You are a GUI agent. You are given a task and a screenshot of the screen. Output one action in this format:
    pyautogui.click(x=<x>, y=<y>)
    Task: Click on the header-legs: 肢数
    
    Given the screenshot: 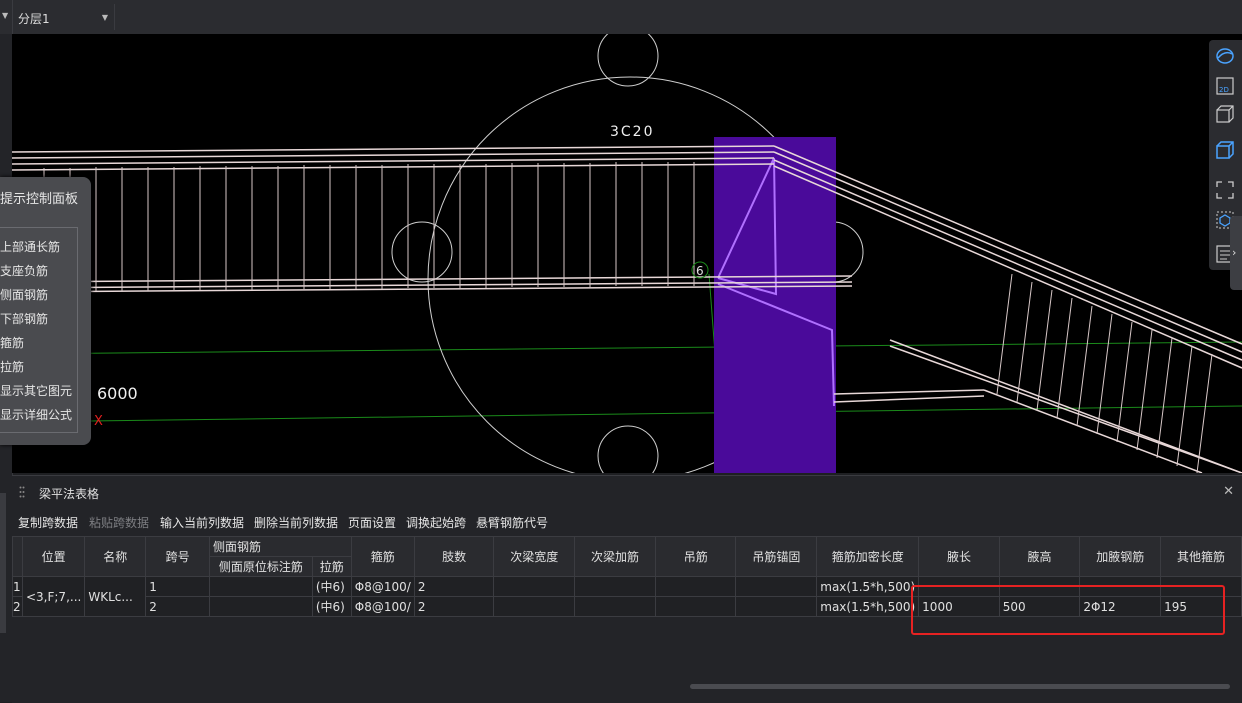 What is the action you would take?
    pyautogui.click(x=454, y=556)
    